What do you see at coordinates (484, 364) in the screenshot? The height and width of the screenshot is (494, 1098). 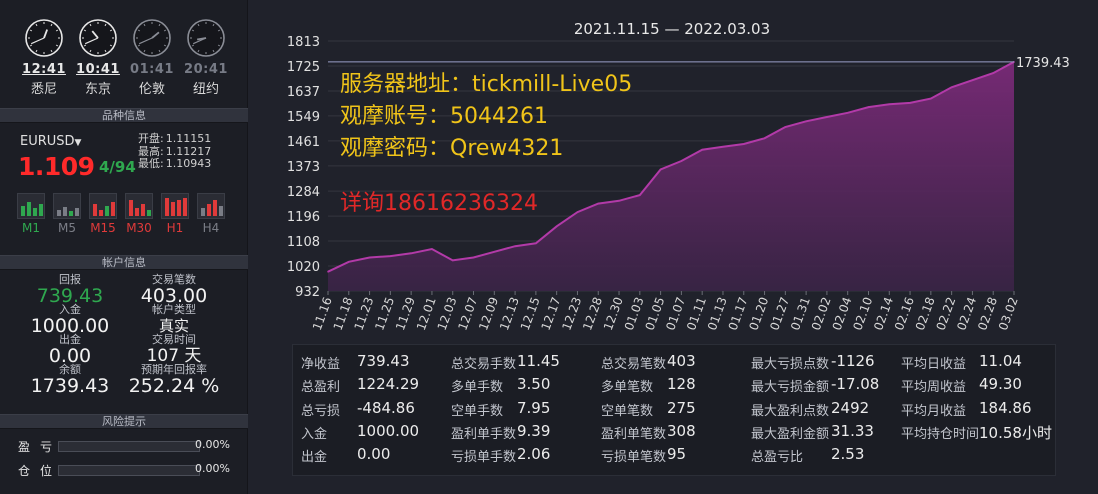 I see `stat-label: 总交易手数` at bounding box center [484, 364].